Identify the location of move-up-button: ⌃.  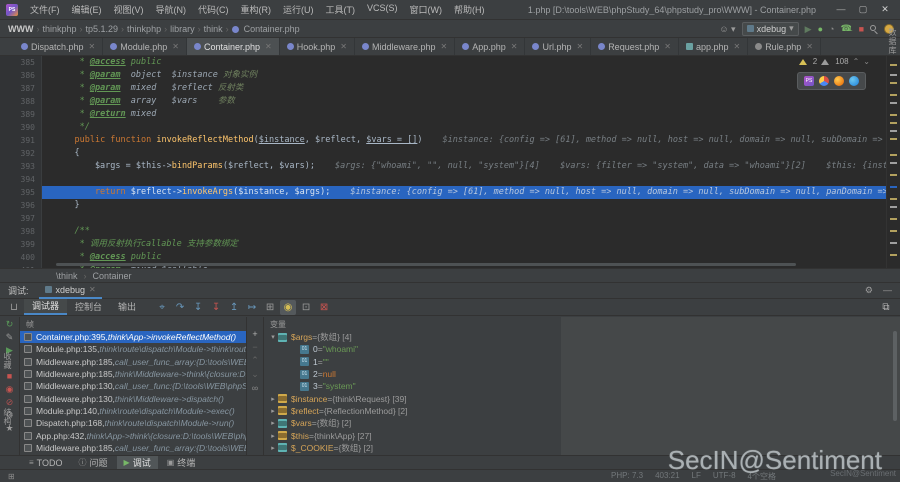
(255, 360).